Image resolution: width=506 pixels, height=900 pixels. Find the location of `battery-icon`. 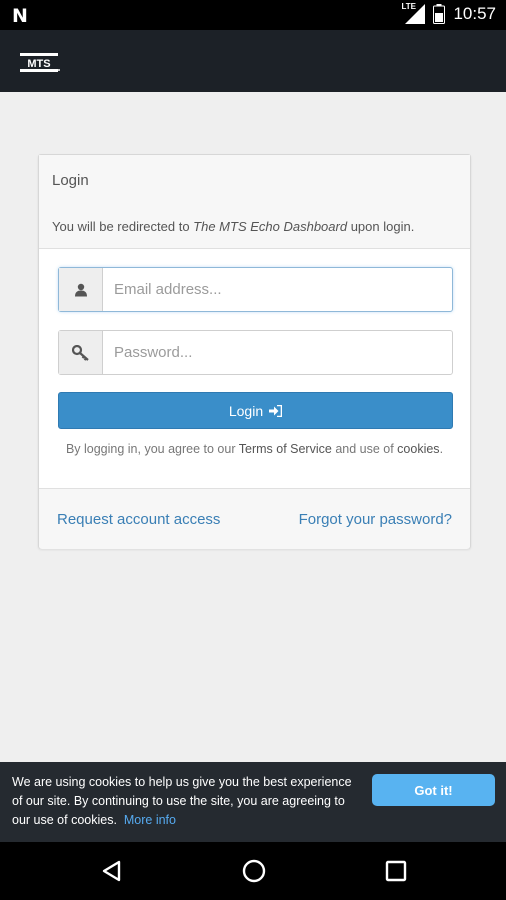

battery-icon is located at coordinates (439, 14).